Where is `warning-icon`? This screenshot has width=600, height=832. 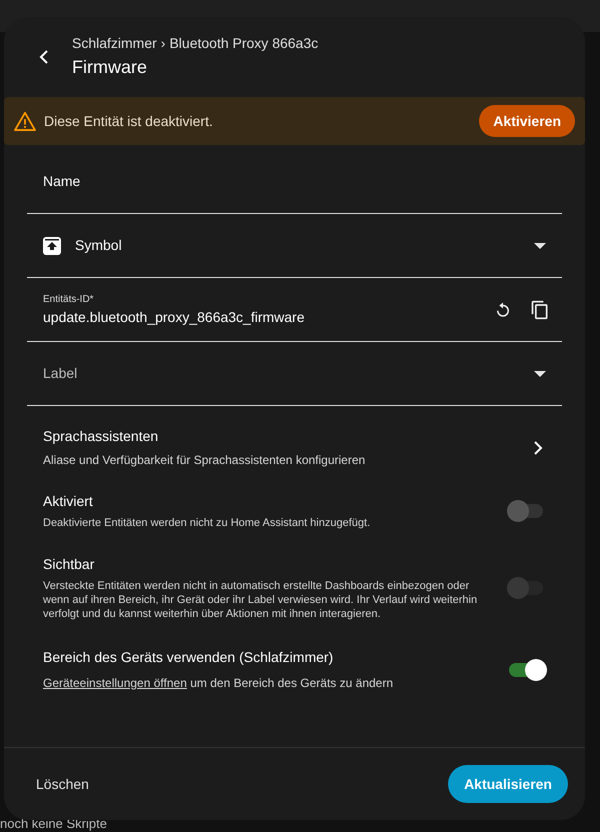
warning-icon is located at coordinates (25, 121).